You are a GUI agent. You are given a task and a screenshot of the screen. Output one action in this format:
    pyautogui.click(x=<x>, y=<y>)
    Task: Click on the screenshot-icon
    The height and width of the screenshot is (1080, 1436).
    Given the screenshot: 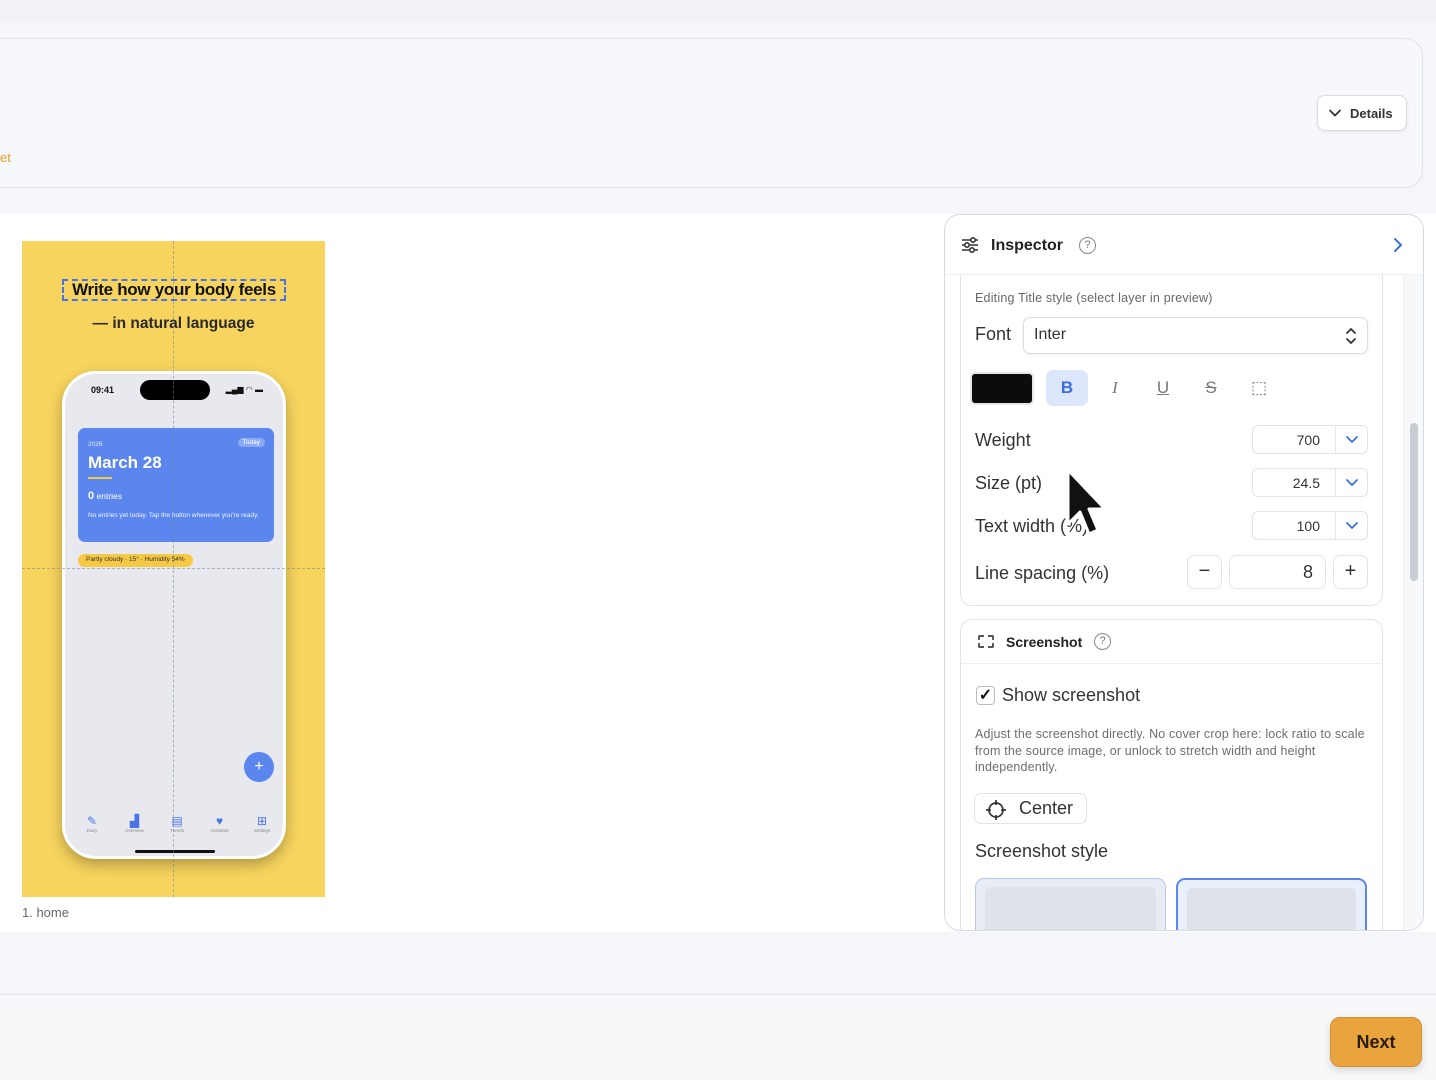 What is the action you would take?
    pyautogui.click(x=986, y=641)
    